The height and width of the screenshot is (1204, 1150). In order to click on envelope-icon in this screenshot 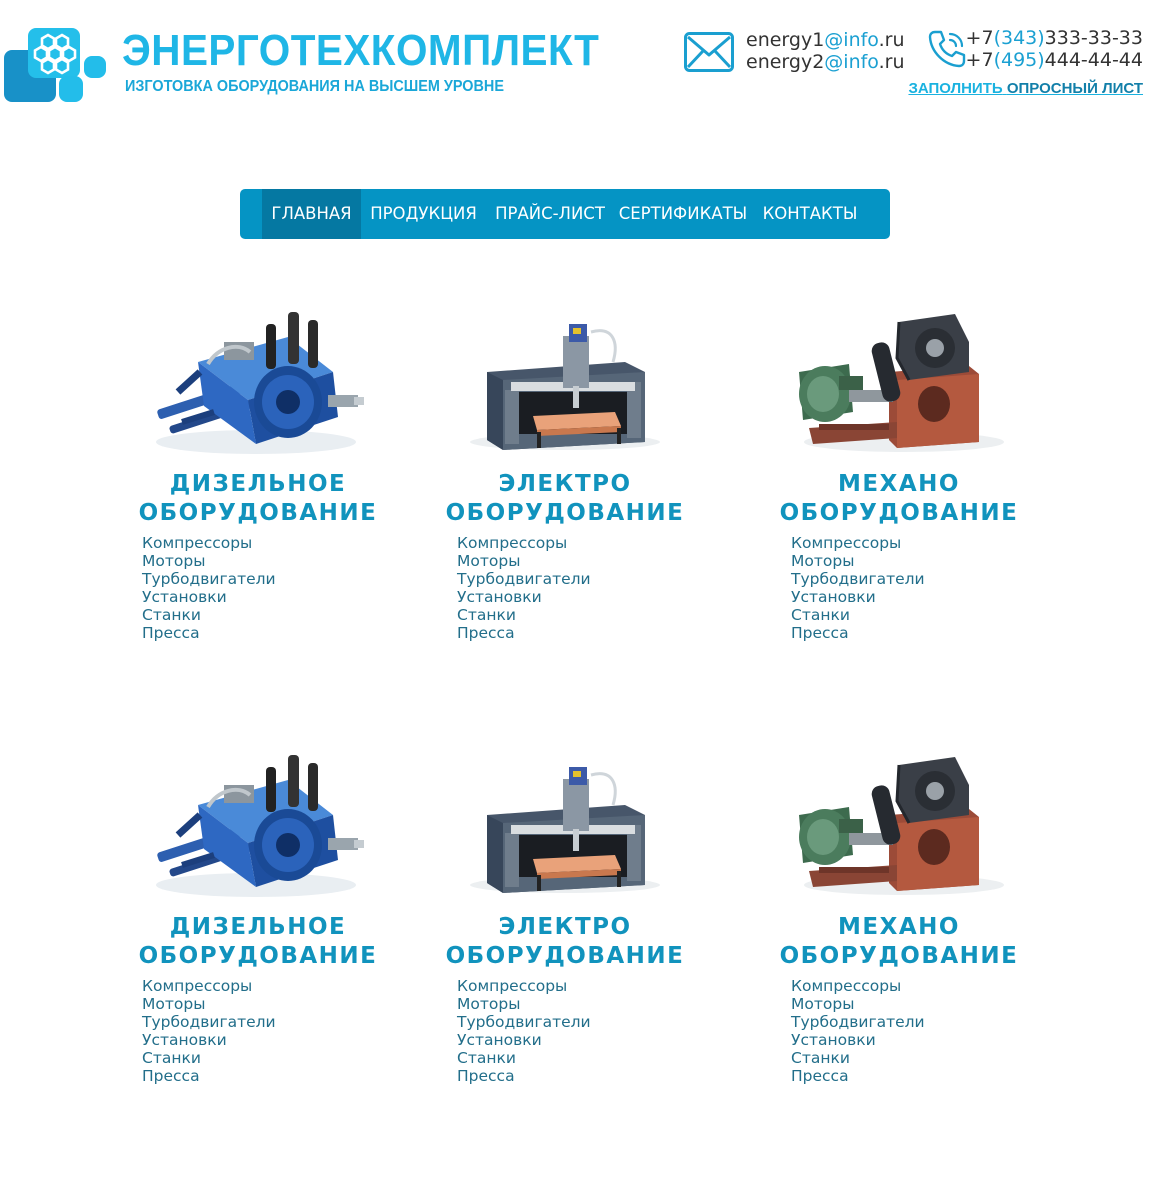, I will do `click(709, 52)`.